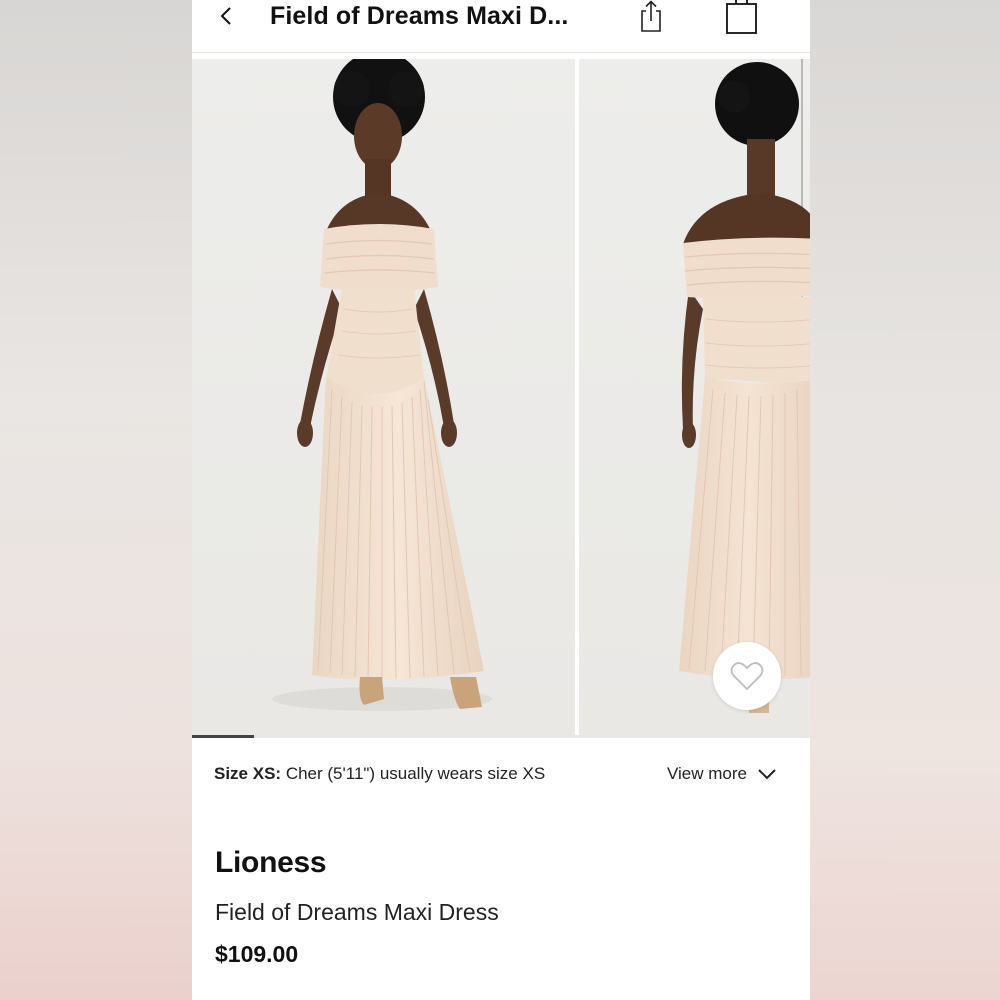  Describe the element at coordinates (257, 954) in the screenshot. I see `product-price: $109.00` at that location.